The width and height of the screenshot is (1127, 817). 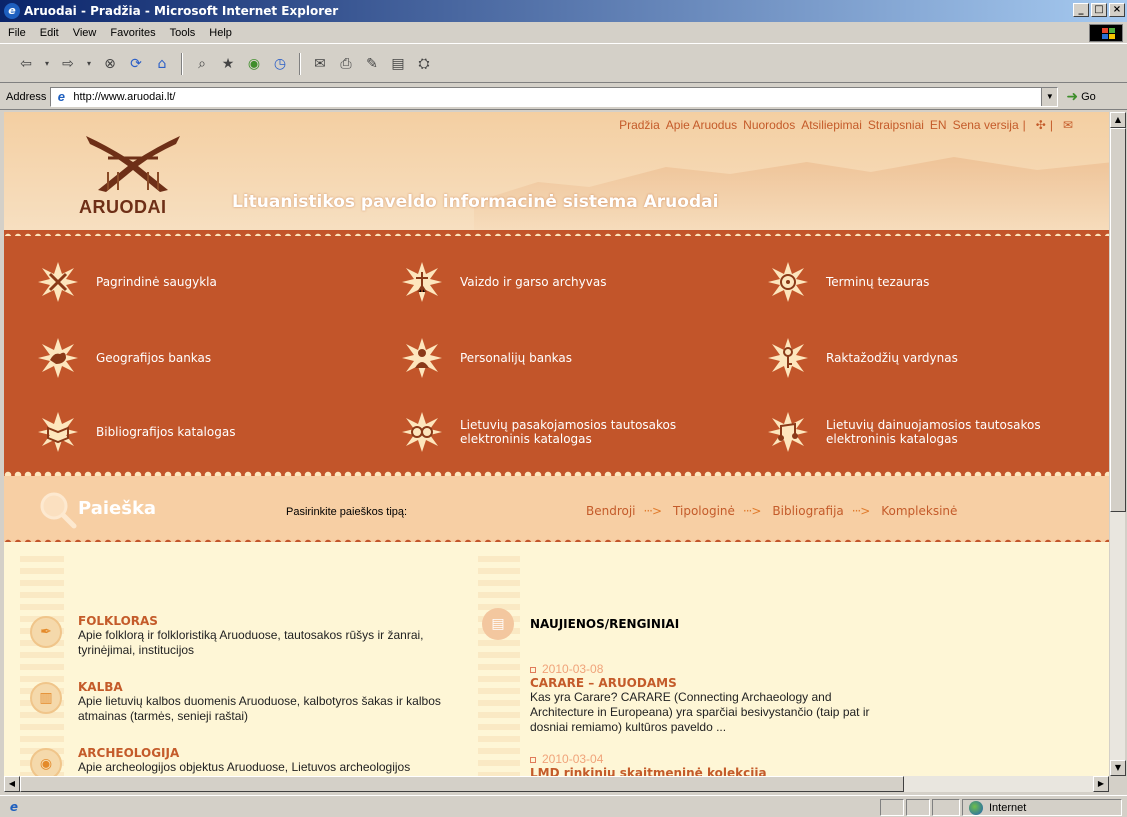 I want to click on edit-icon: ✎, so click(x=372, y=64).